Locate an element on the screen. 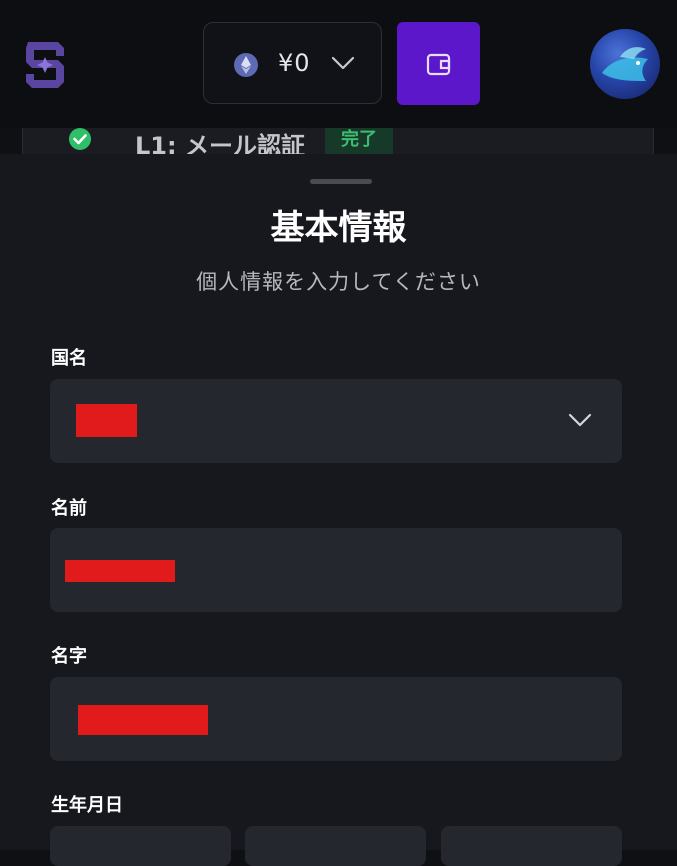 This screenshot has height=866, width=677. first-name-input is located at coordinates (336, 570).